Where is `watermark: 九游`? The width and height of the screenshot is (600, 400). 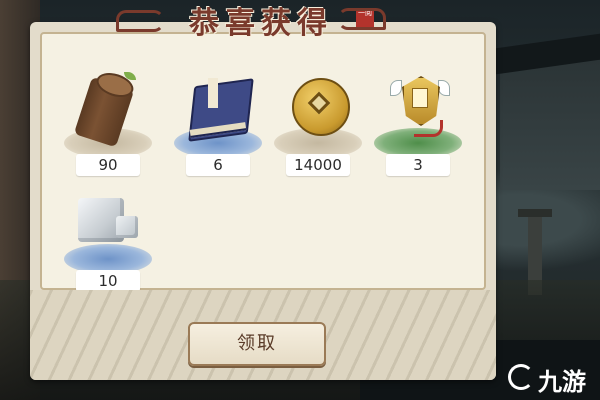
watermark: 九游 is located at coordinates (553, 379).